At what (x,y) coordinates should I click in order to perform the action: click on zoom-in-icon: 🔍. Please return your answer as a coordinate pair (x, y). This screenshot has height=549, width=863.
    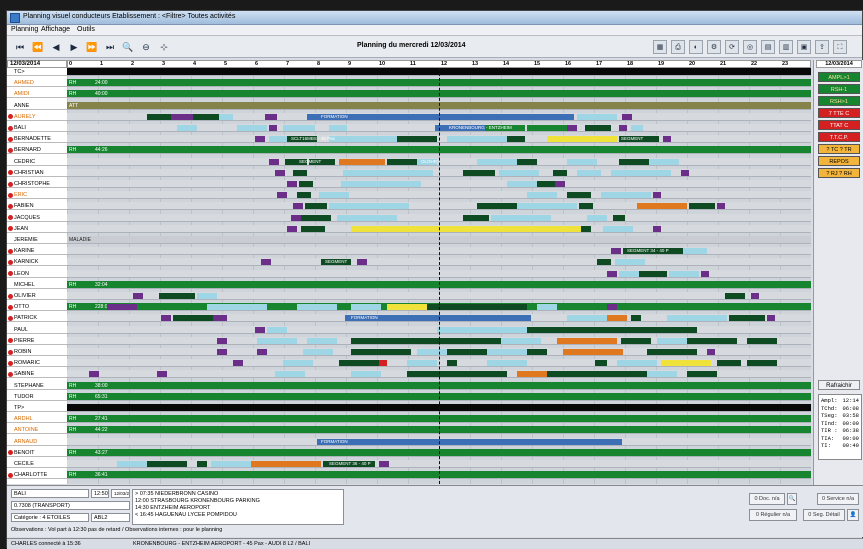
    Looking at the image, I should click on (128, 47).